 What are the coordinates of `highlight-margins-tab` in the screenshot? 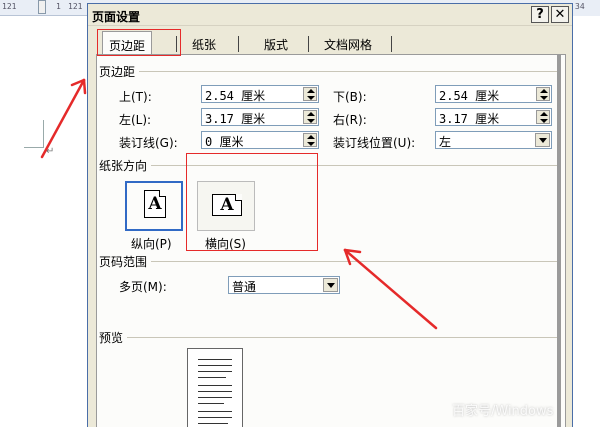 It's located at (139, 42).